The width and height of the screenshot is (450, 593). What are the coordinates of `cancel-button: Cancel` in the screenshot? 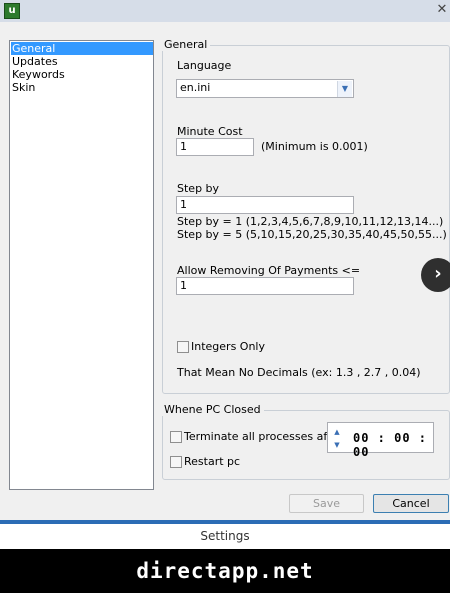 It's located at (411, 503).